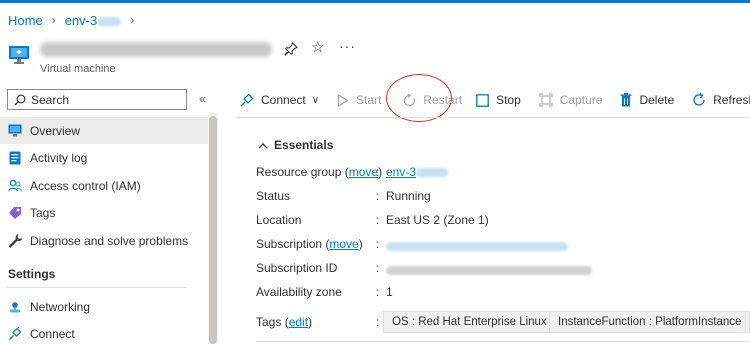 The image size is (750, 344). I want to click on stop-icon, so click(482, 100).